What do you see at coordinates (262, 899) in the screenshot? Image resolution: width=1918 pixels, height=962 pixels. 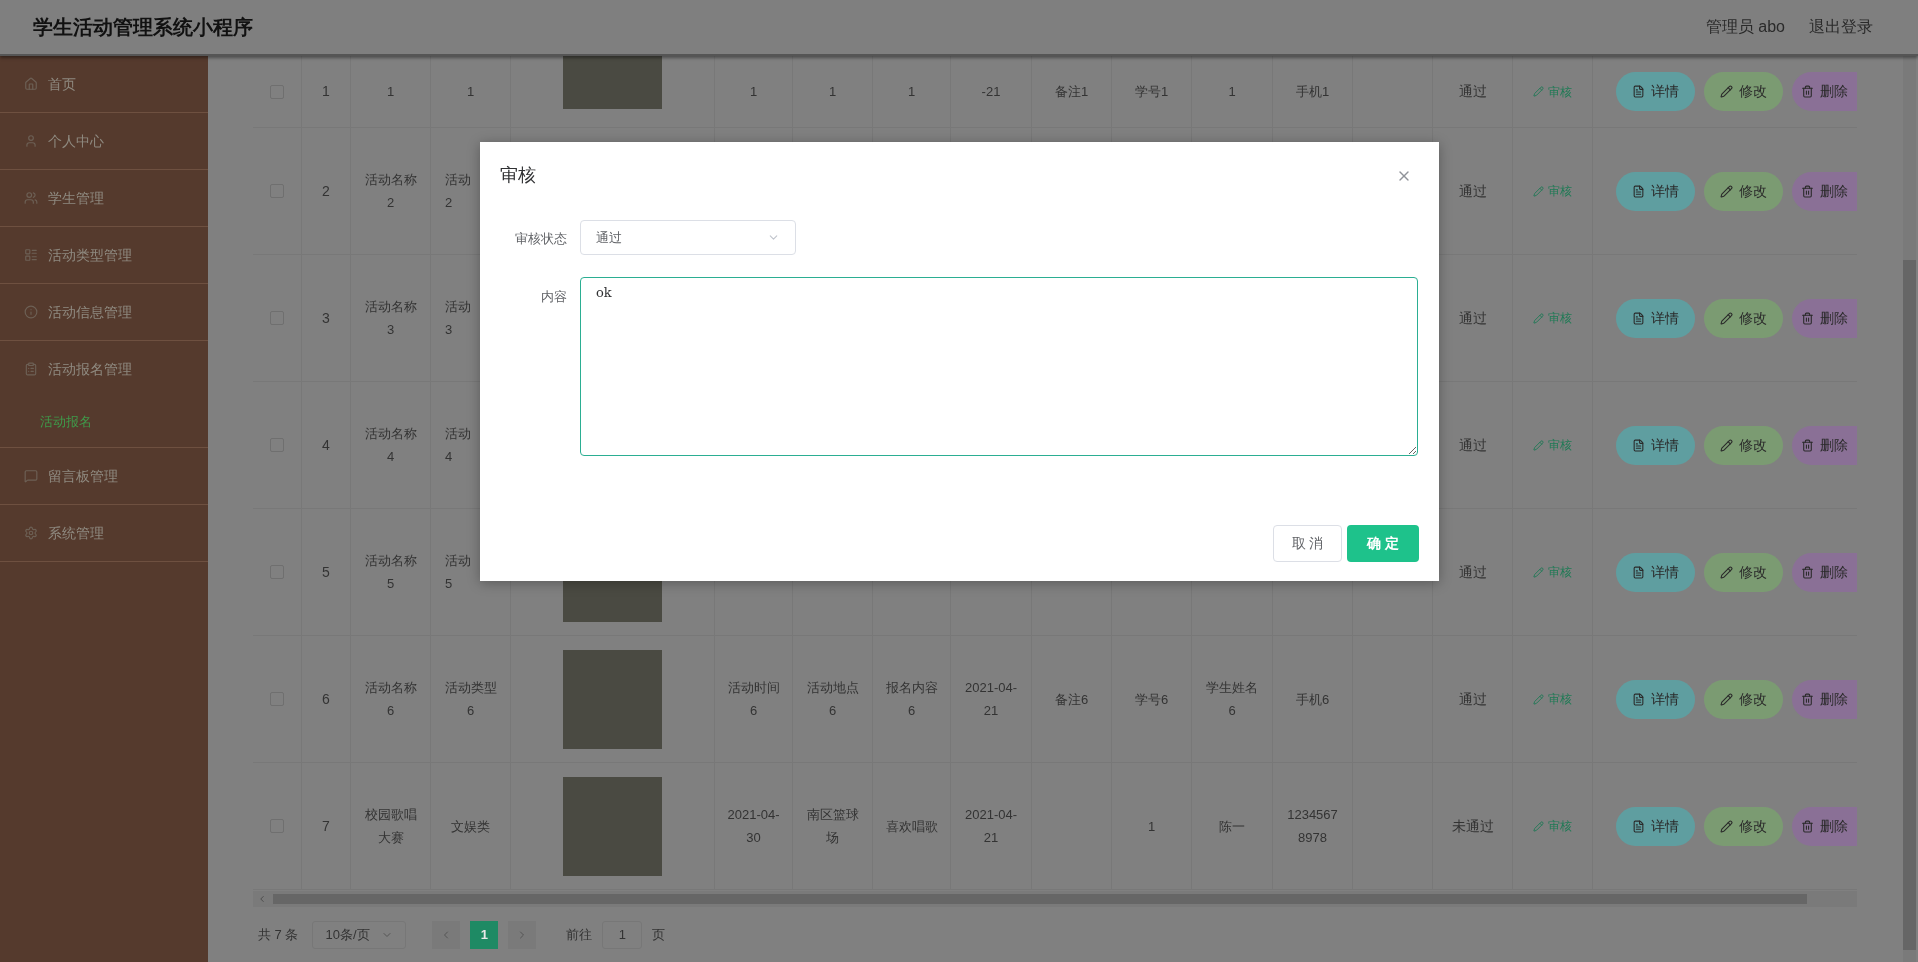 I see `scroll-left-icon` at bounding box center [262, 899].